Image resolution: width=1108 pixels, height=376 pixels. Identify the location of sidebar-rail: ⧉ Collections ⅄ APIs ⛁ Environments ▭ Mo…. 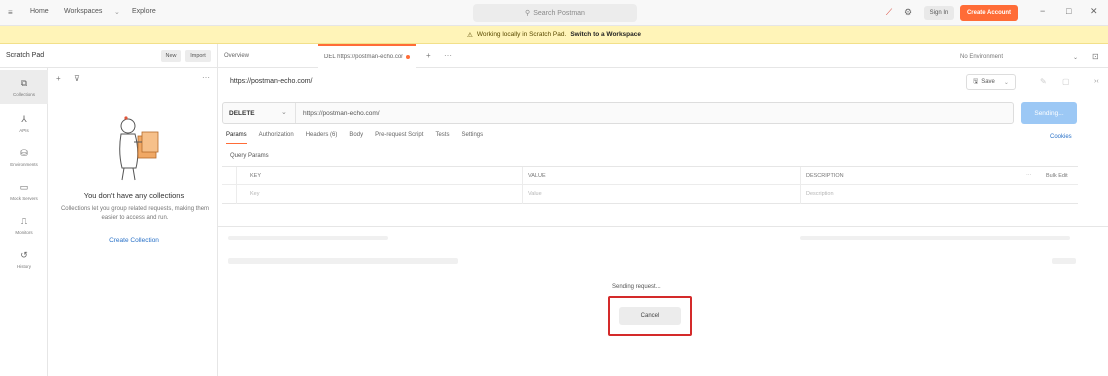
(24, 222).